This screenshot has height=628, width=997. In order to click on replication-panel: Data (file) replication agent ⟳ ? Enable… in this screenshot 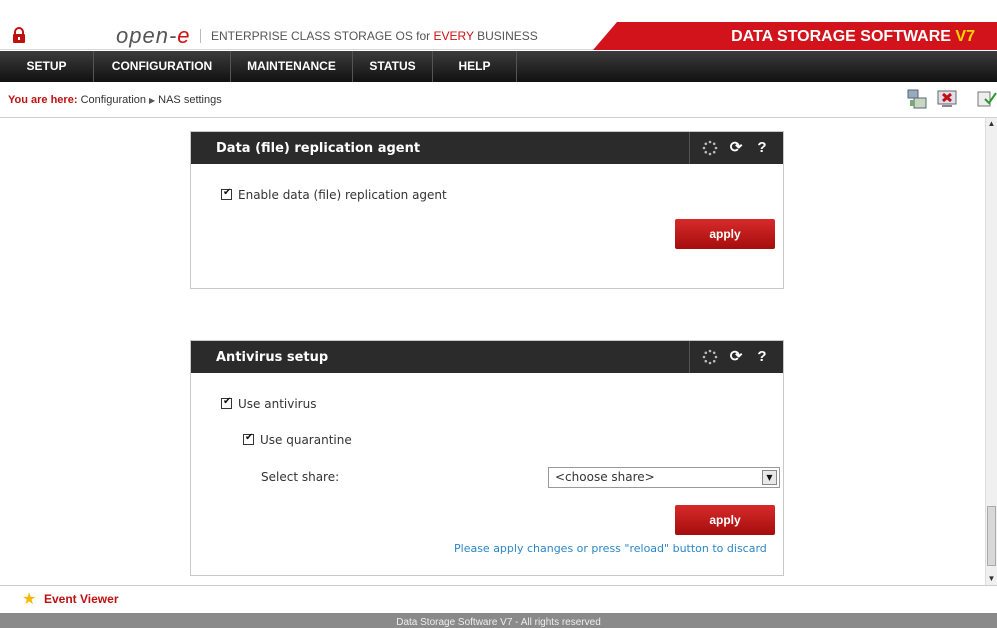, I will do `click(487, 210)`.